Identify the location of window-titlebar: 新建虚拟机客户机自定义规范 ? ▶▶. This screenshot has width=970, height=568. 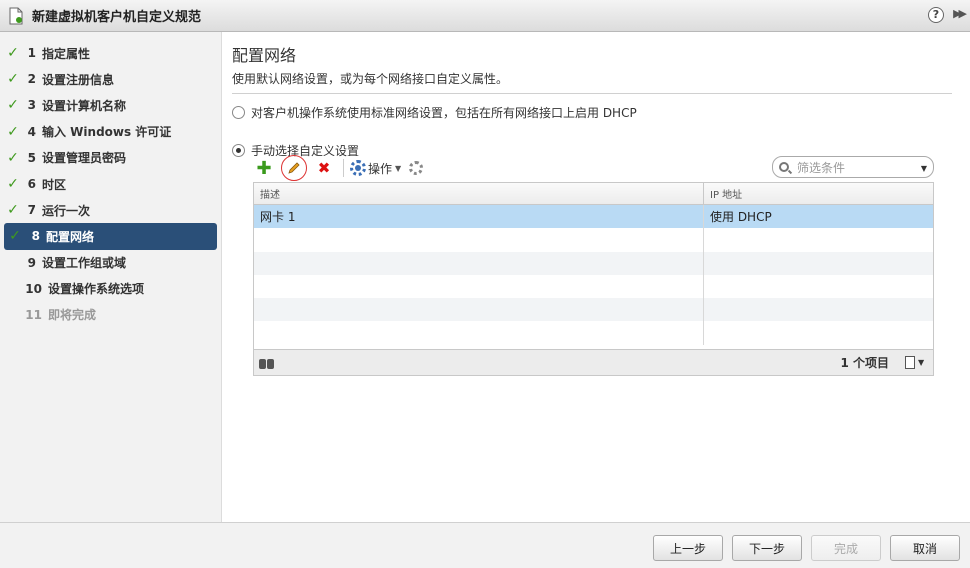
(485, 16).